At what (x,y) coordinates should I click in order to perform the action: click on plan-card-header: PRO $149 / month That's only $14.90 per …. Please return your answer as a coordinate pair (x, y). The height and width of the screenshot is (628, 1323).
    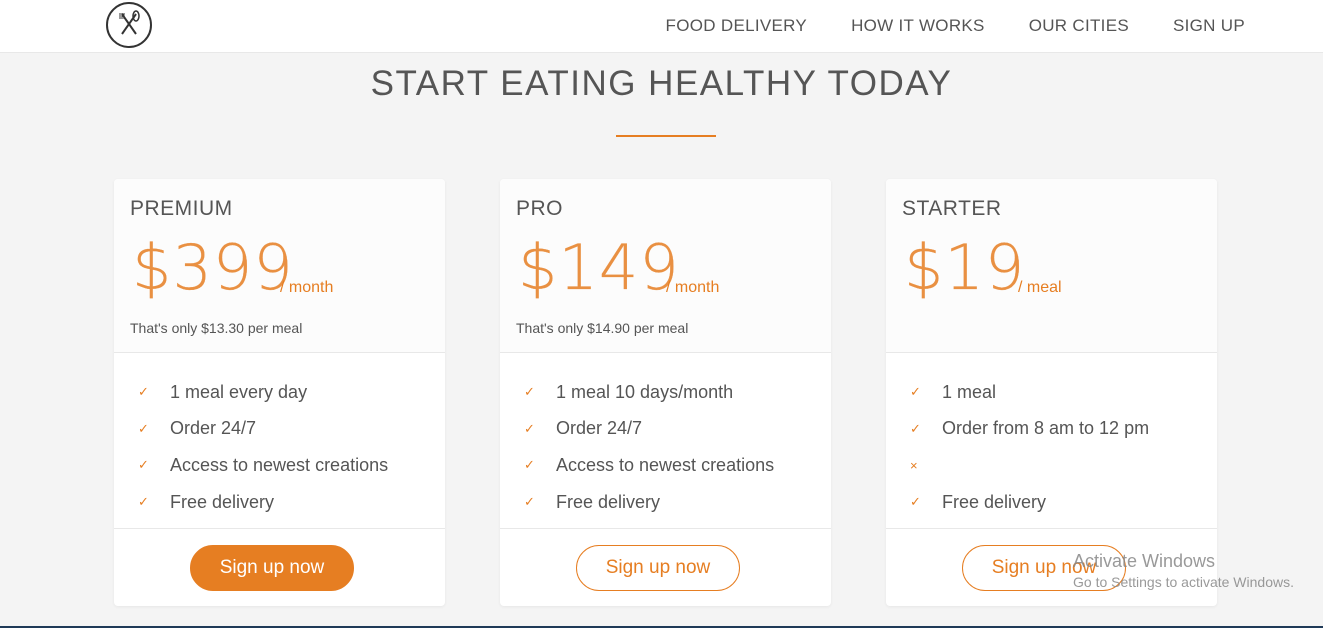
    Looking at the image, I should click on (665, 266).